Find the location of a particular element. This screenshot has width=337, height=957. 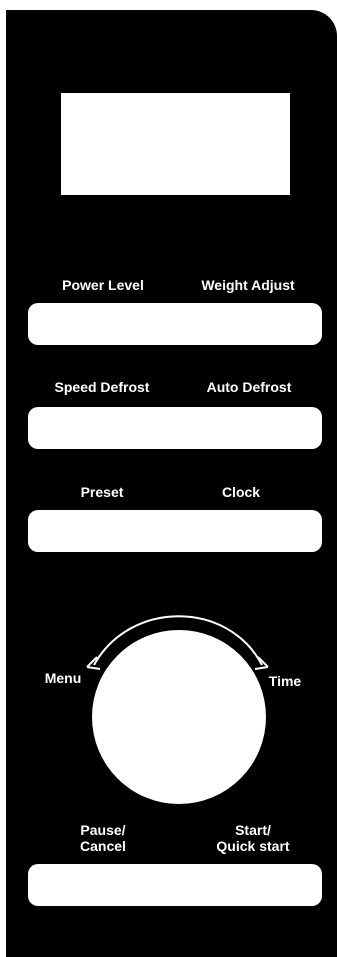

cancel-label: Cancel is located at coordinates (103, 846).